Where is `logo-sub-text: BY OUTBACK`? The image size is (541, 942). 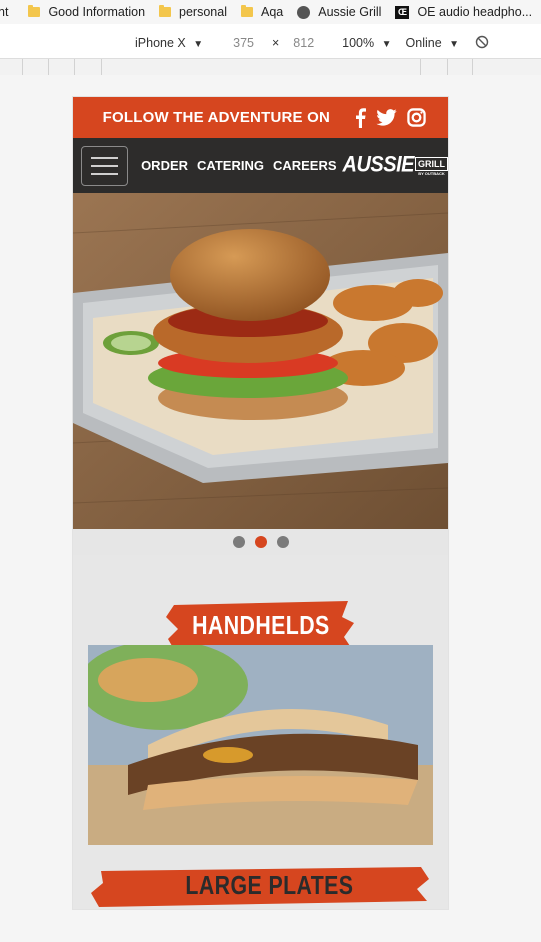 logo-sub-text: BY OUTBACK is located at coordinates (431, 173).